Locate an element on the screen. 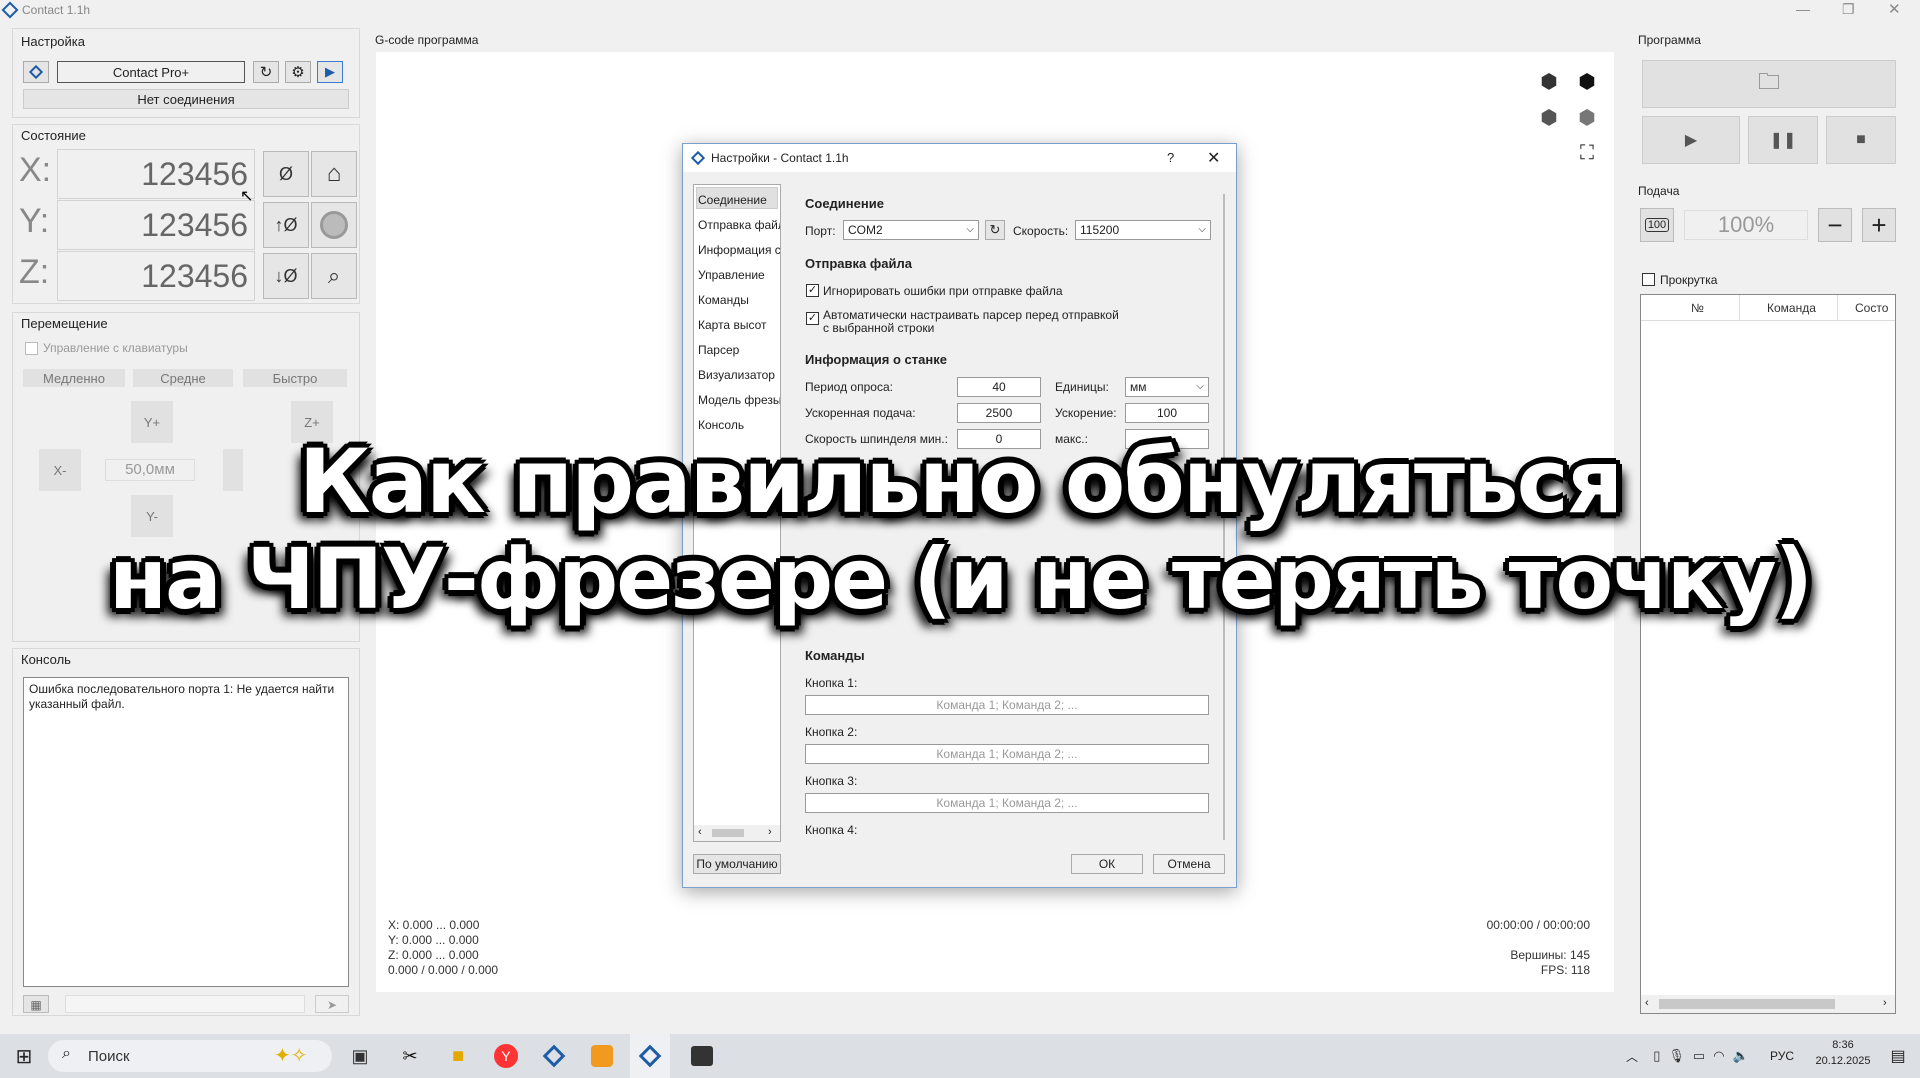  table-scrollbar: ‹ › is located at coordinates (1768, 1004).